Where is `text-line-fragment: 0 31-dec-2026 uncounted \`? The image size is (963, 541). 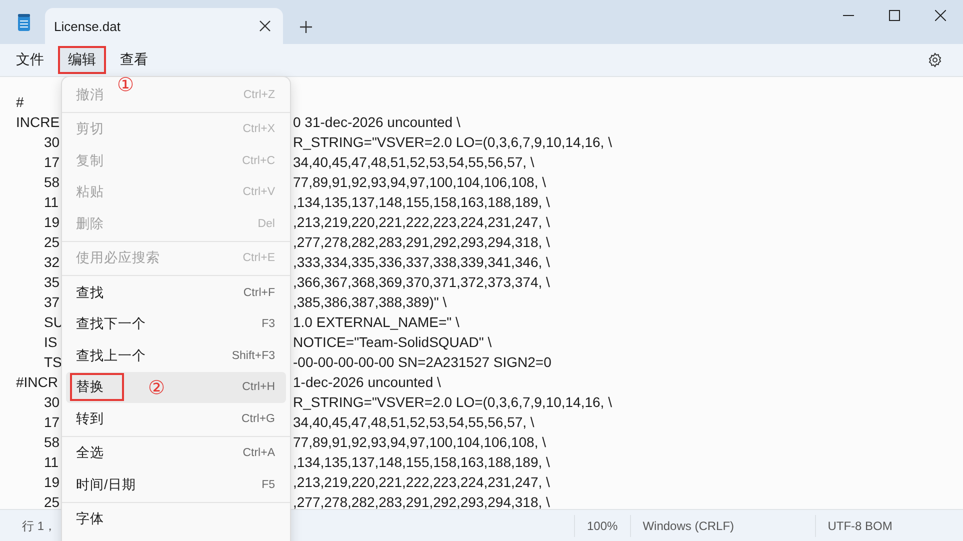
text-line-fragment: 0 31-dec-2026 uncounted \ is located at coordinates (377, 122).